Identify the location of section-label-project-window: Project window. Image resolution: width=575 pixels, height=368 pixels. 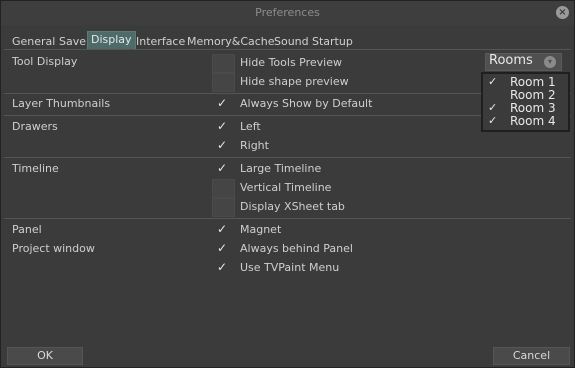
(53, 248).